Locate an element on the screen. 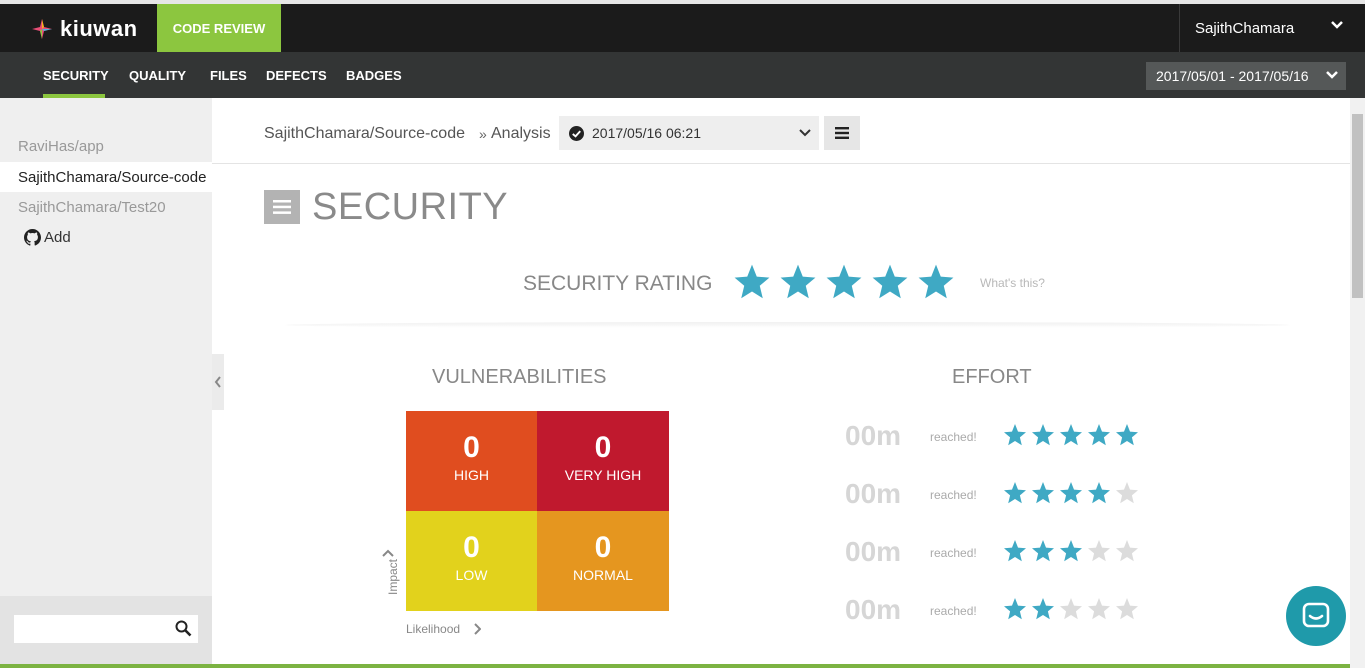 The height and width of the screenshot is (668, 1365). add-app-button: Add is located at coordinates (47, 237).